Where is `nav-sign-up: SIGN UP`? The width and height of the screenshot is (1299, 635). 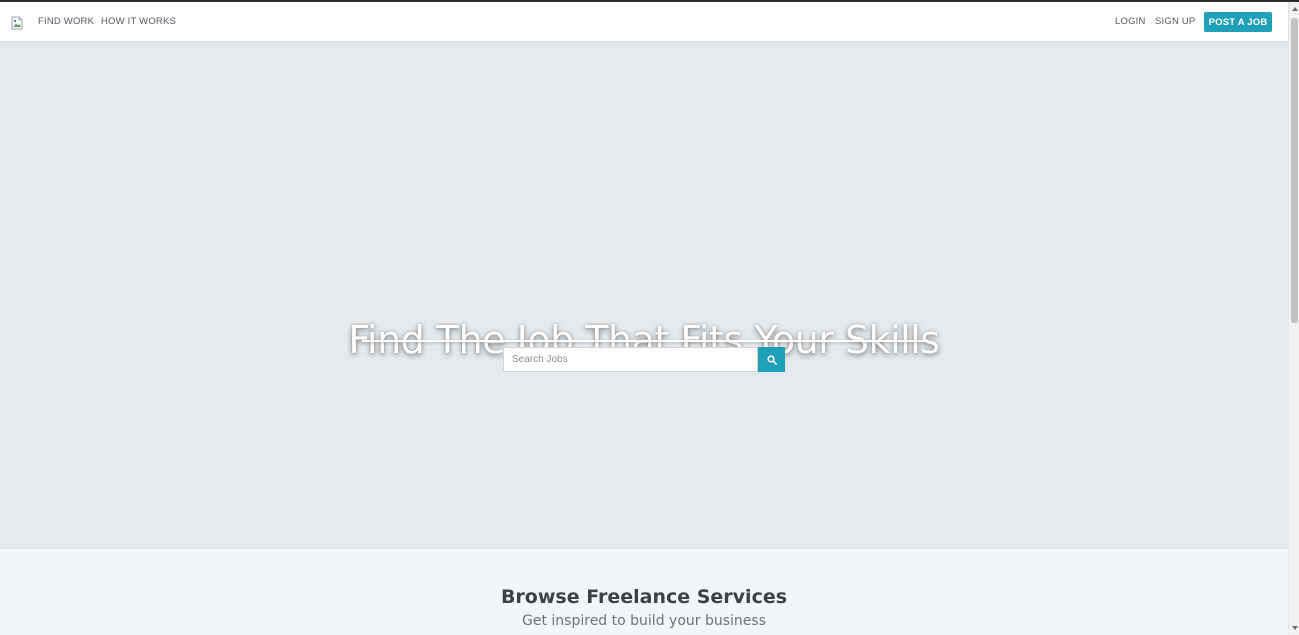
nav-sign-up: SIGN UP is located at coordinates (1175, 21).